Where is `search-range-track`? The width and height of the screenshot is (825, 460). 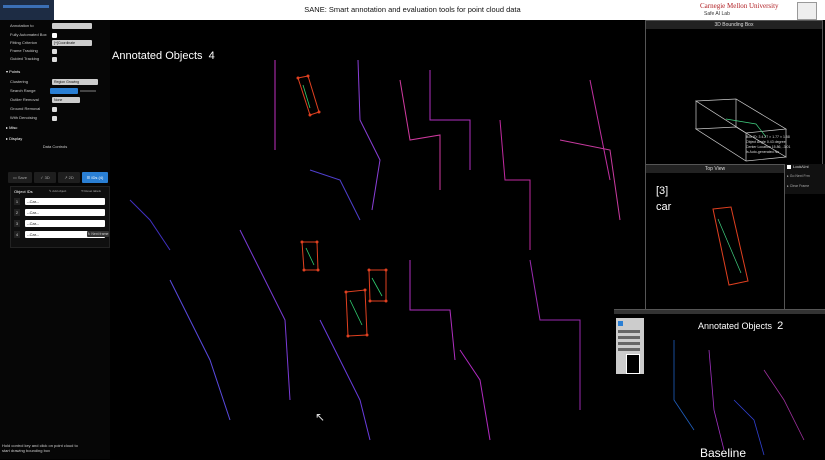
search-range-track is located at coordinates (88, 91).